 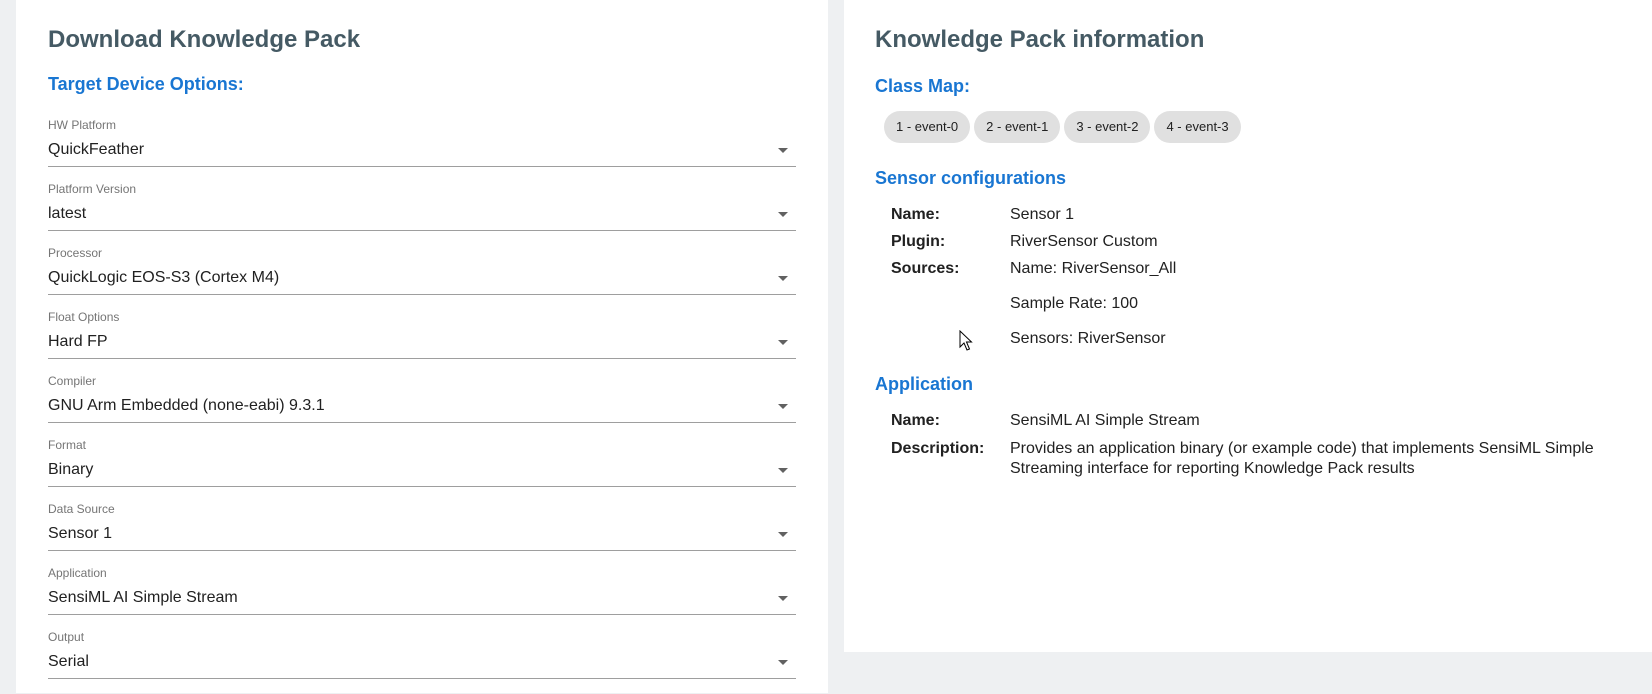 I want to click on float-options-label: Float Options, so click(x=84, y=317).